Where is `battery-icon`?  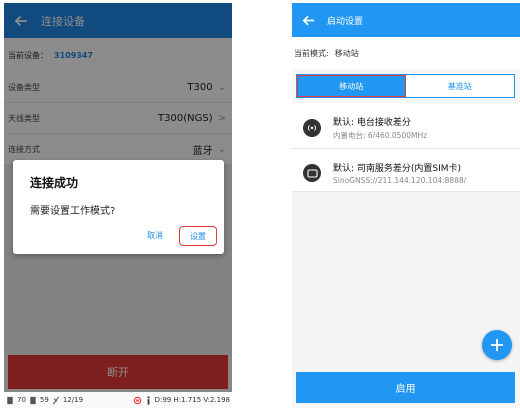
battery-icon is located at coordinates (10, 400).